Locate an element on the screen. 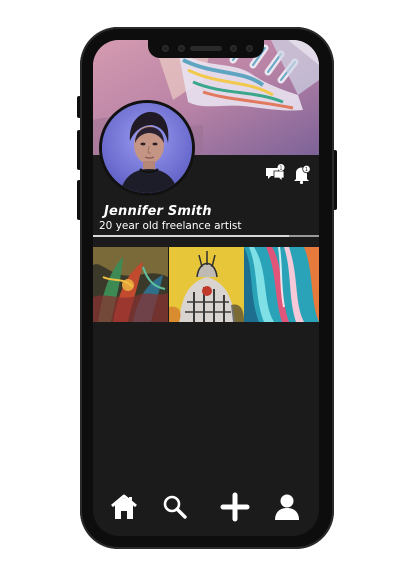 The image size is (410, 570). notifications-icon: 1 is located at coordinates (302, 174).